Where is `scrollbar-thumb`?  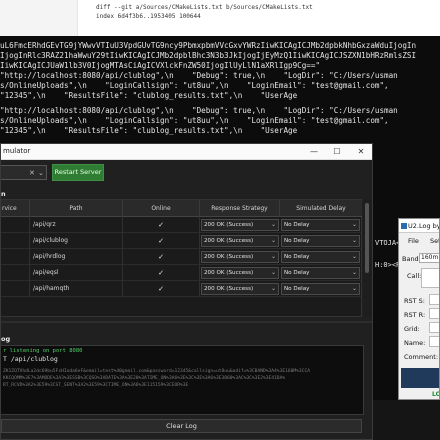
scrollbar-thumb is located at coordinates (367, 238).